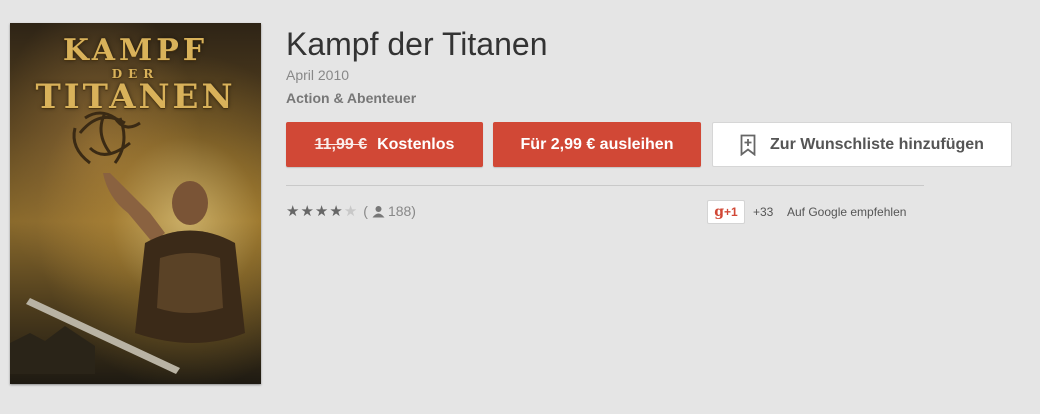  I want to click on person-icon, so click(378, 211).